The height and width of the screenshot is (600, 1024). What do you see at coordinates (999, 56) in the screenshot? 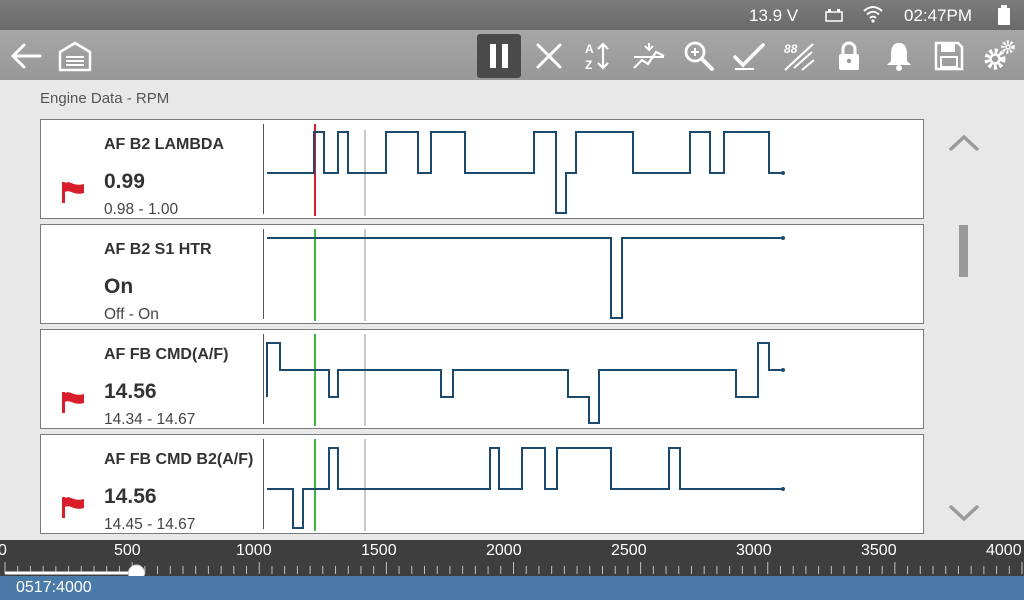
I see `settings-icon` at bounding box center [999, 56].